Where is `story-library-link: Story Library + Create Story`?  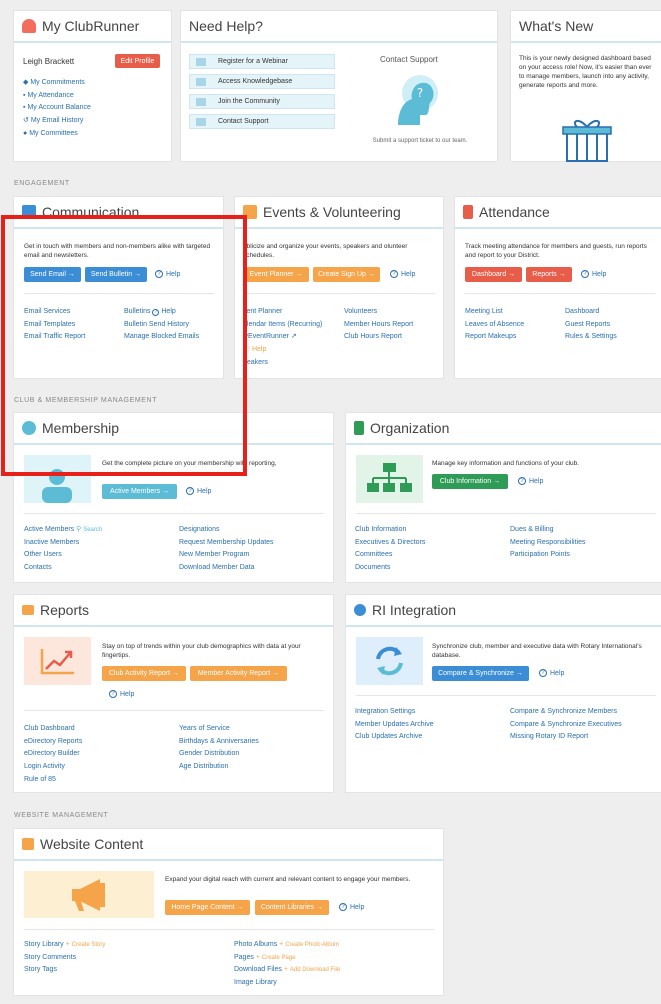 story-library-link: Story Library + Create Story is located at coordinates (64, 945).